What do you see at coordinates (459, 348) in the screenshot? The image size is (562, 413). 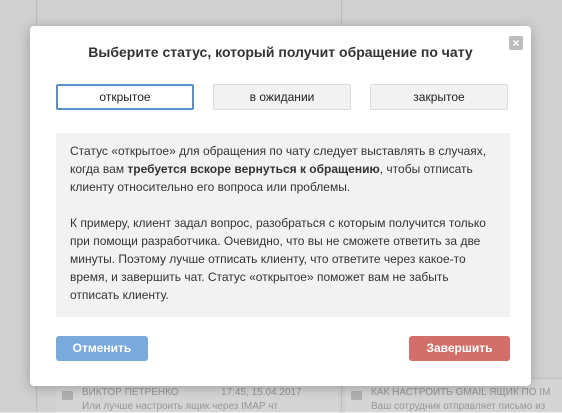 I see `finish-button: Завершить` at bounding box center [459, 348].